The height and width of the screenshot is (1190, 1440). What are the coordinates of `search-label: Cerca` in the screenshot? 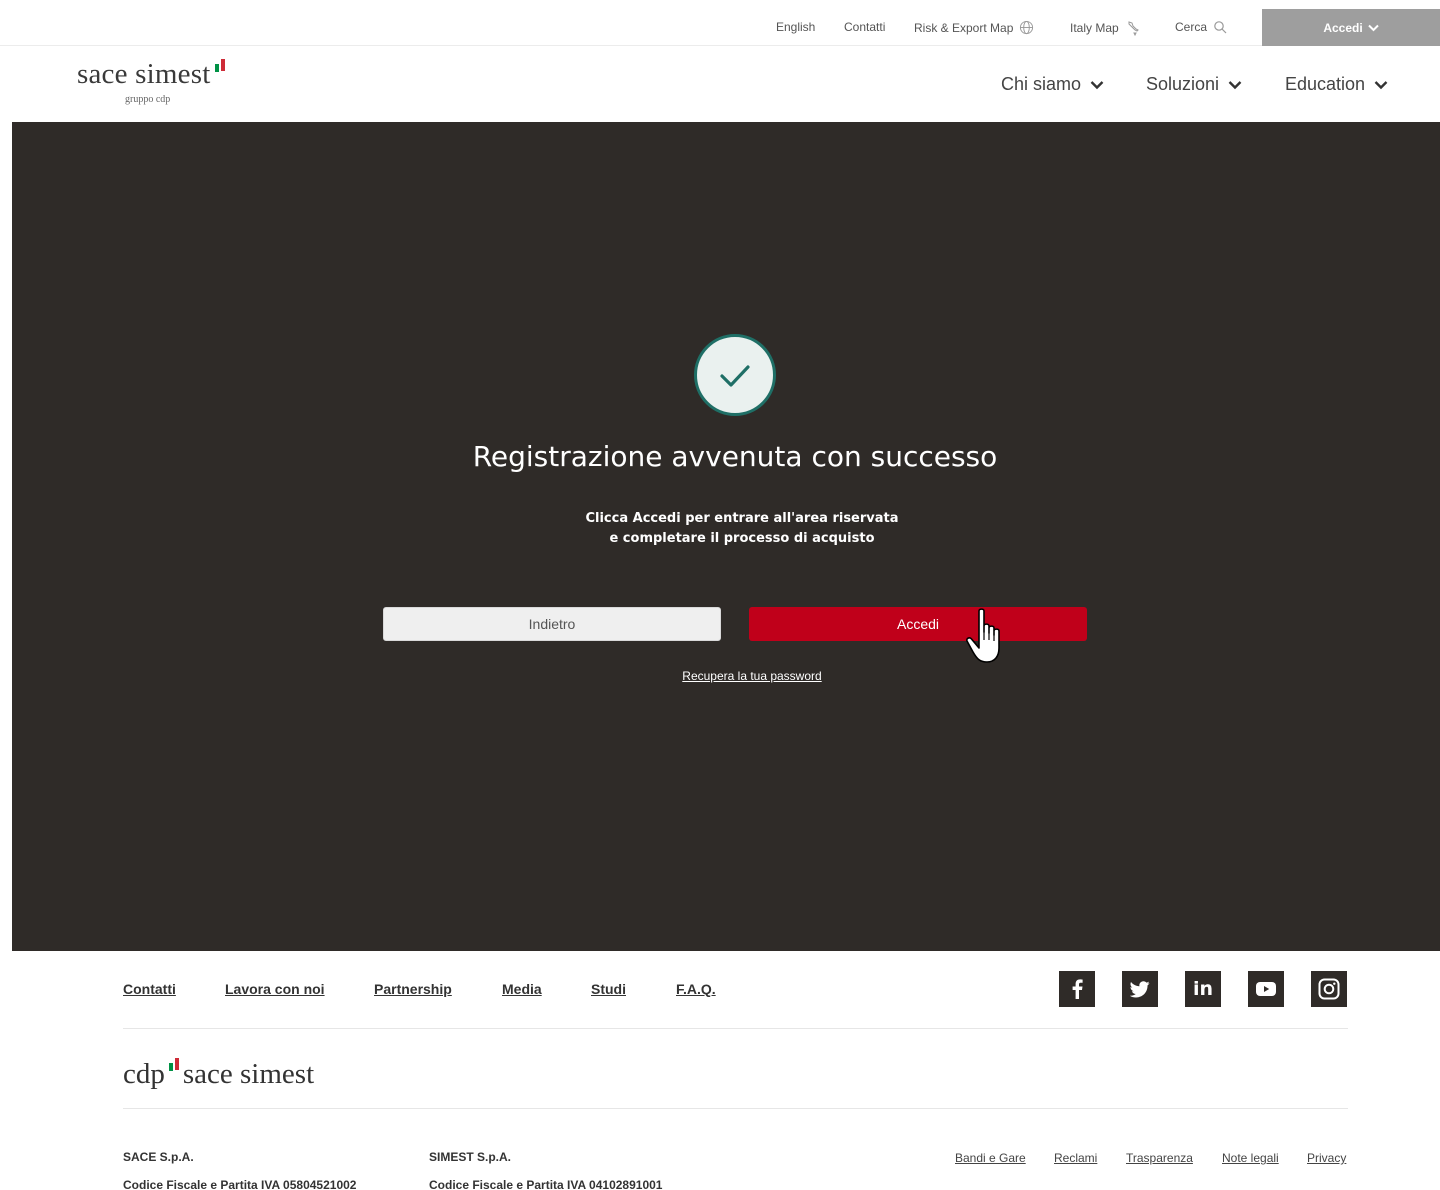 It's located at (1191, 27).